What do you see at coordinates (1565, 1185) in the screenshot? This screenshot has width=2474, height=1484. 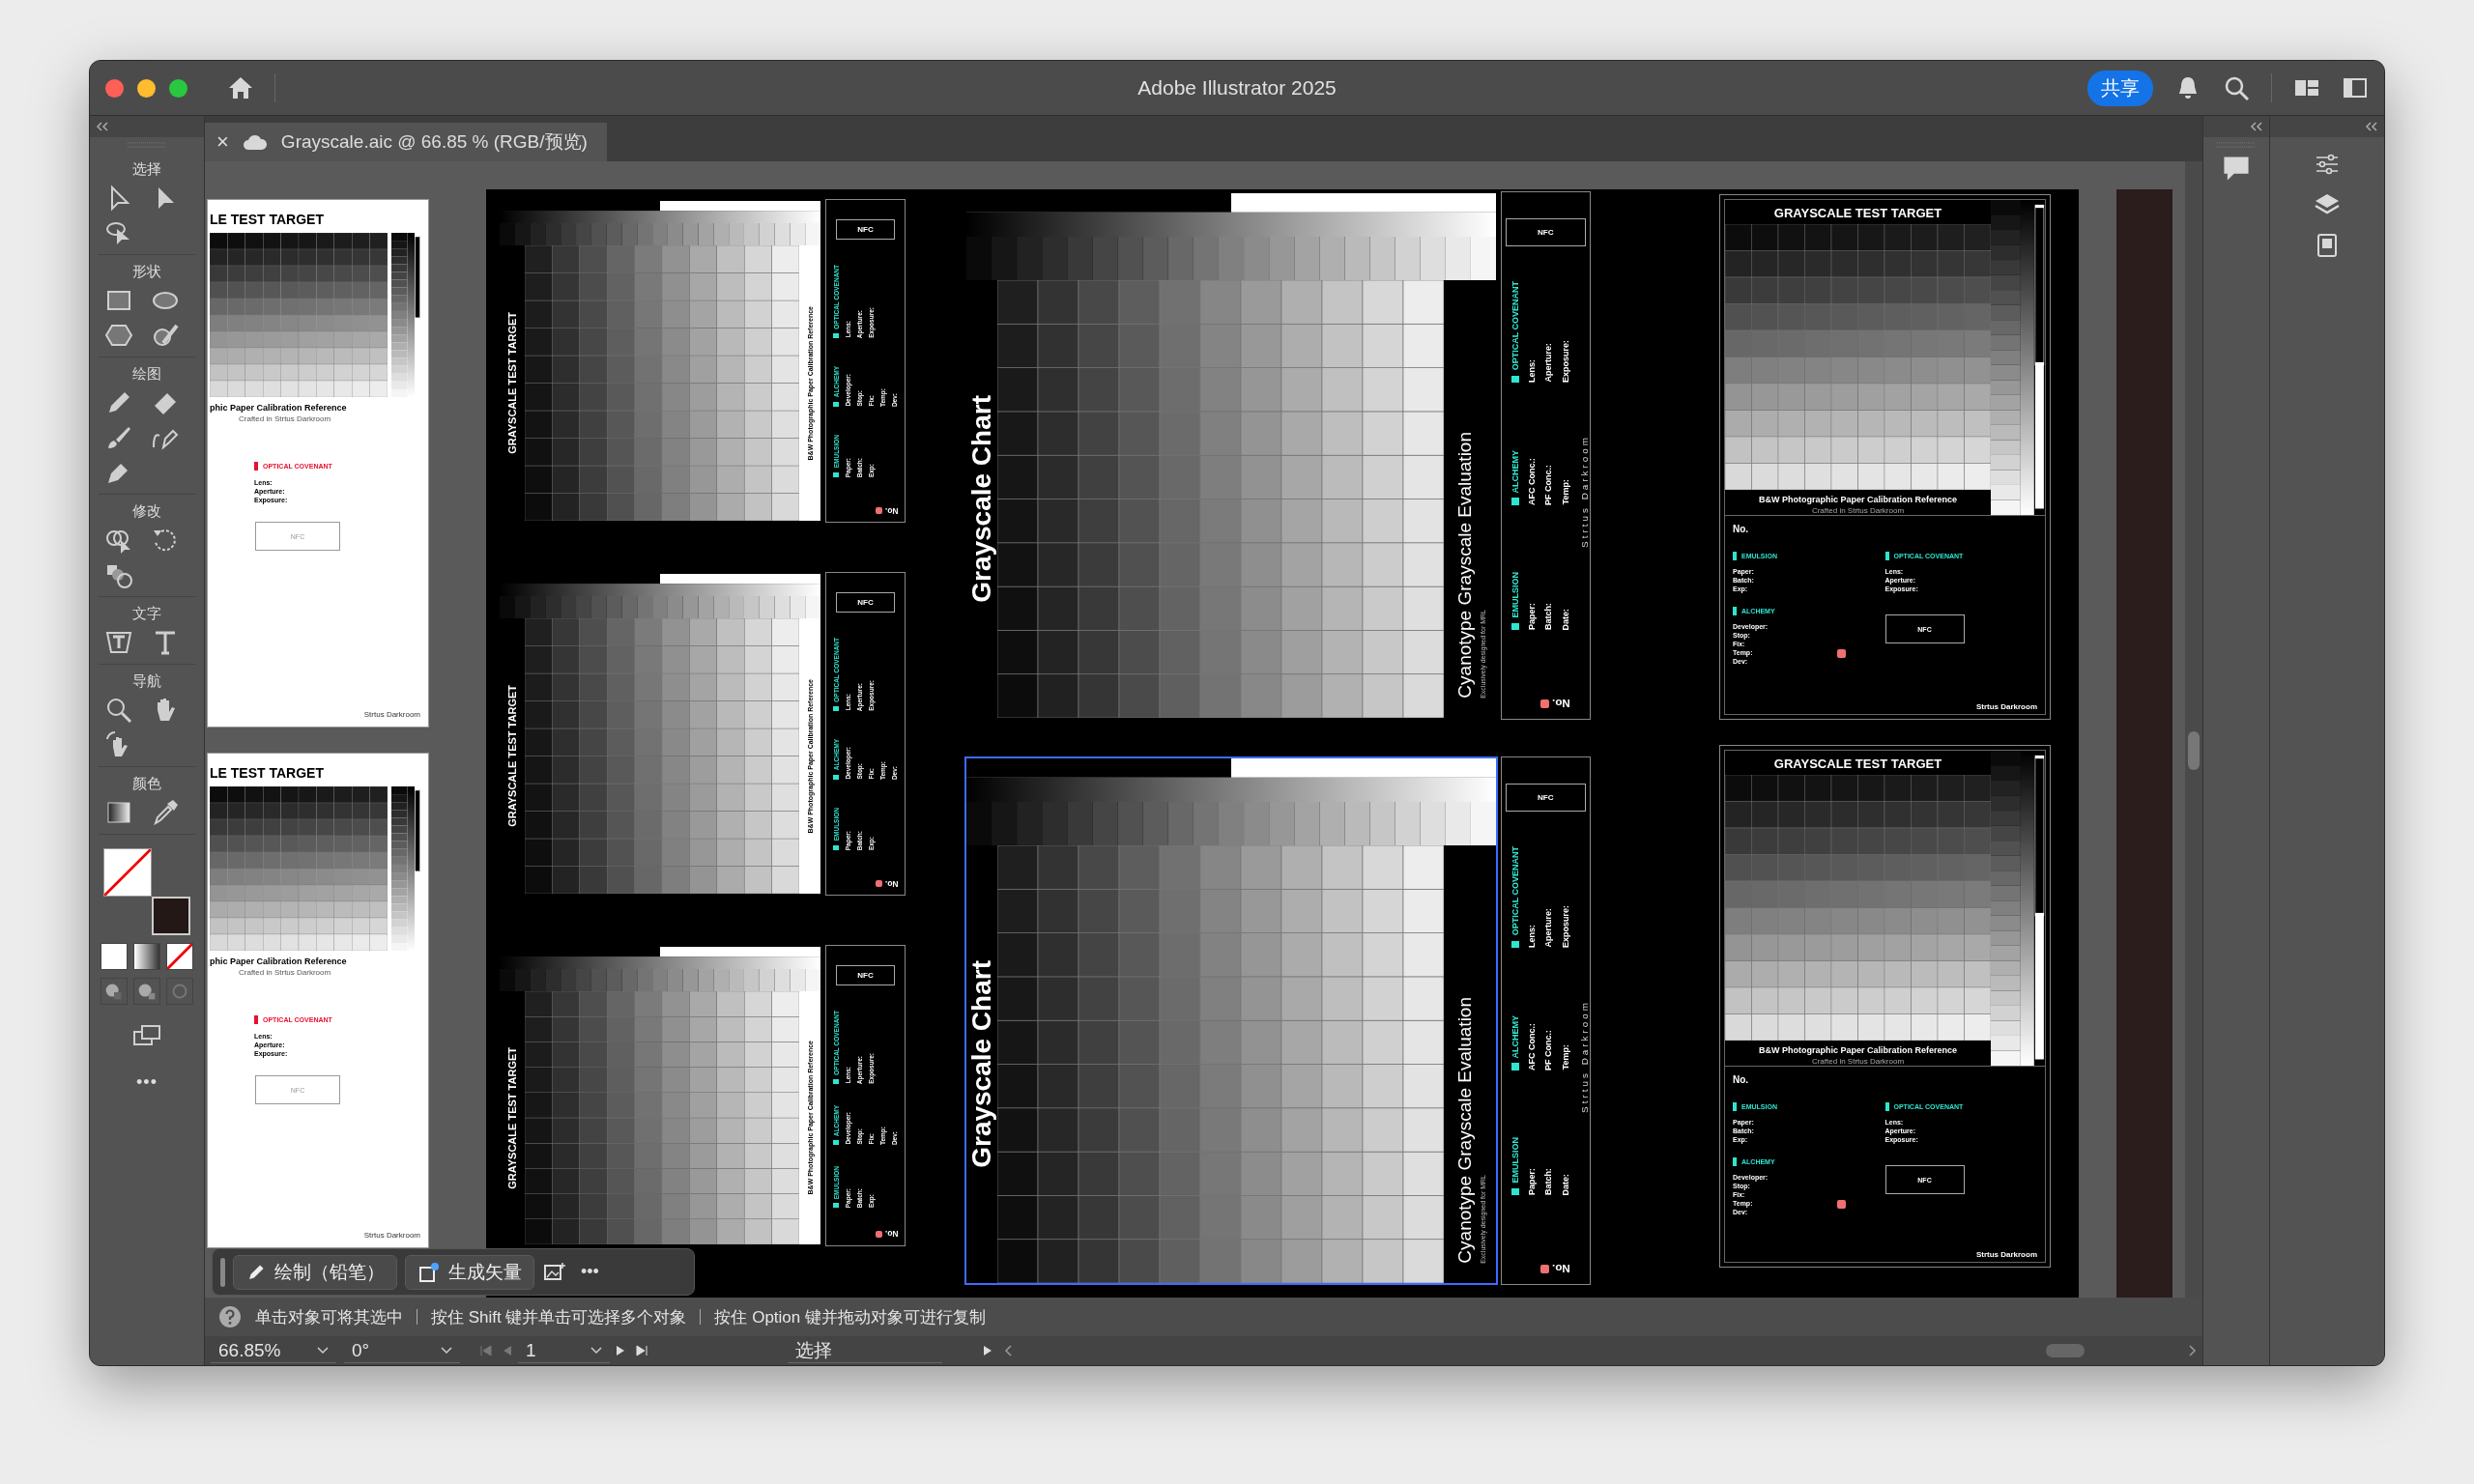 I see `field-label: Date:` at bounding box center [1565, 1185].